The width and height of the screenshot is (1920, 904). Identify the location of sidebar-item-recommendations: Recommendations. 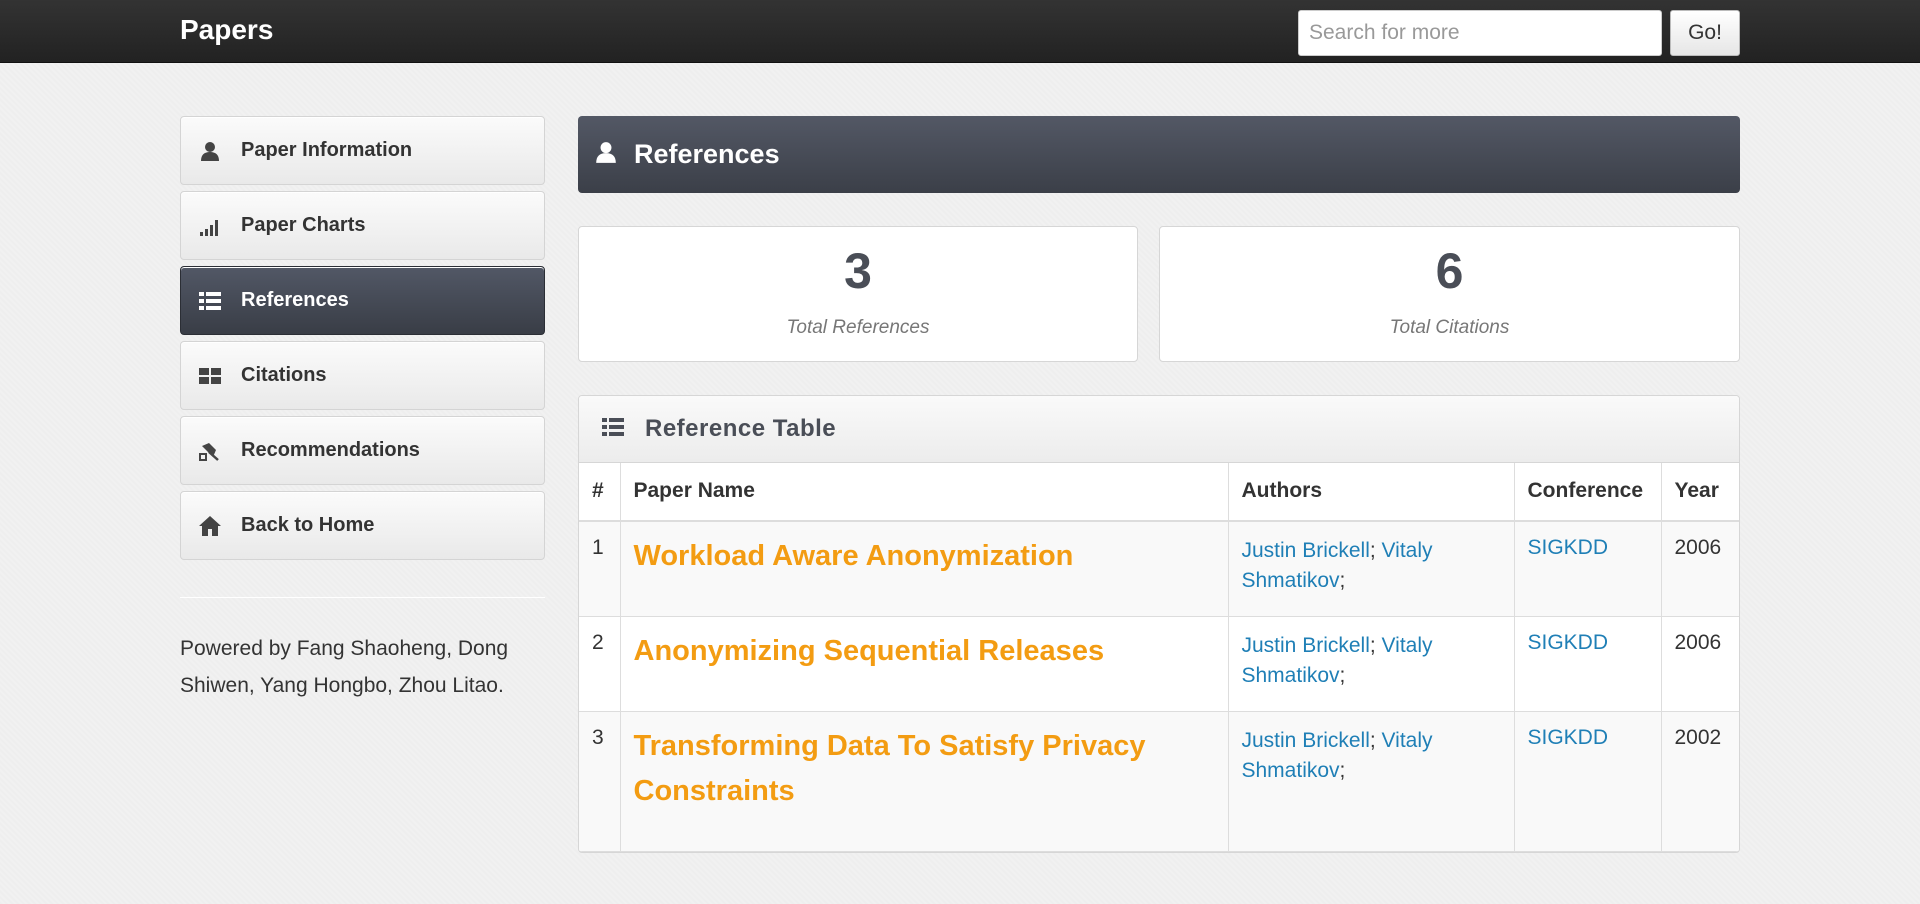
(362, 450).